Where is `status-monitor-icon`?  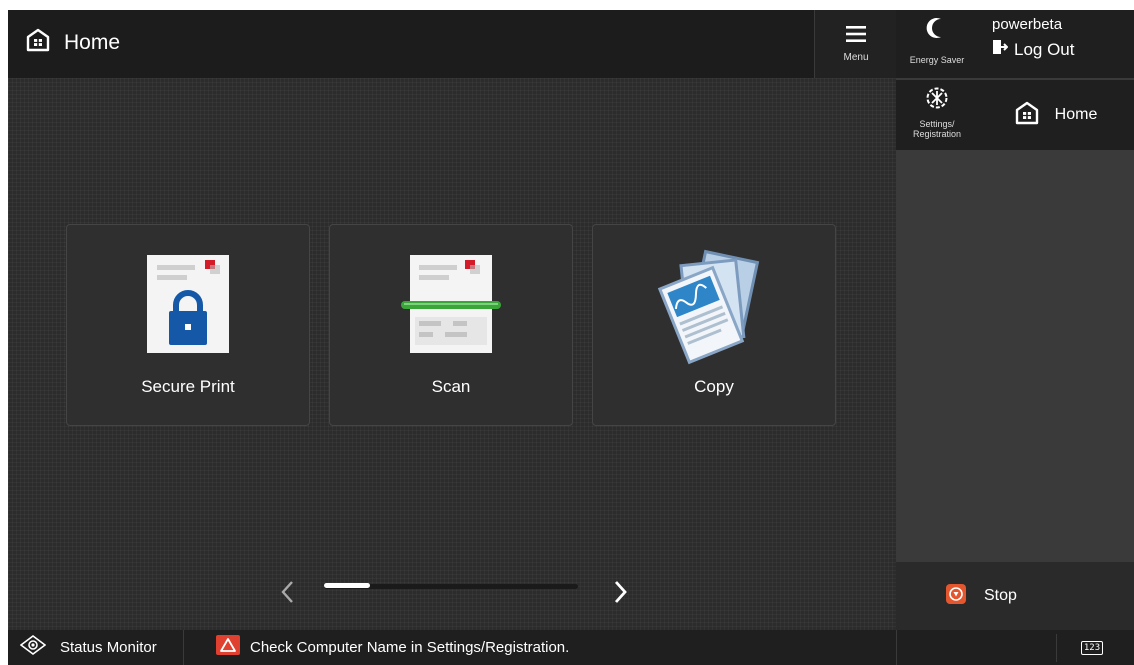
status-monitor-icon is located at coordinates (33, 647).